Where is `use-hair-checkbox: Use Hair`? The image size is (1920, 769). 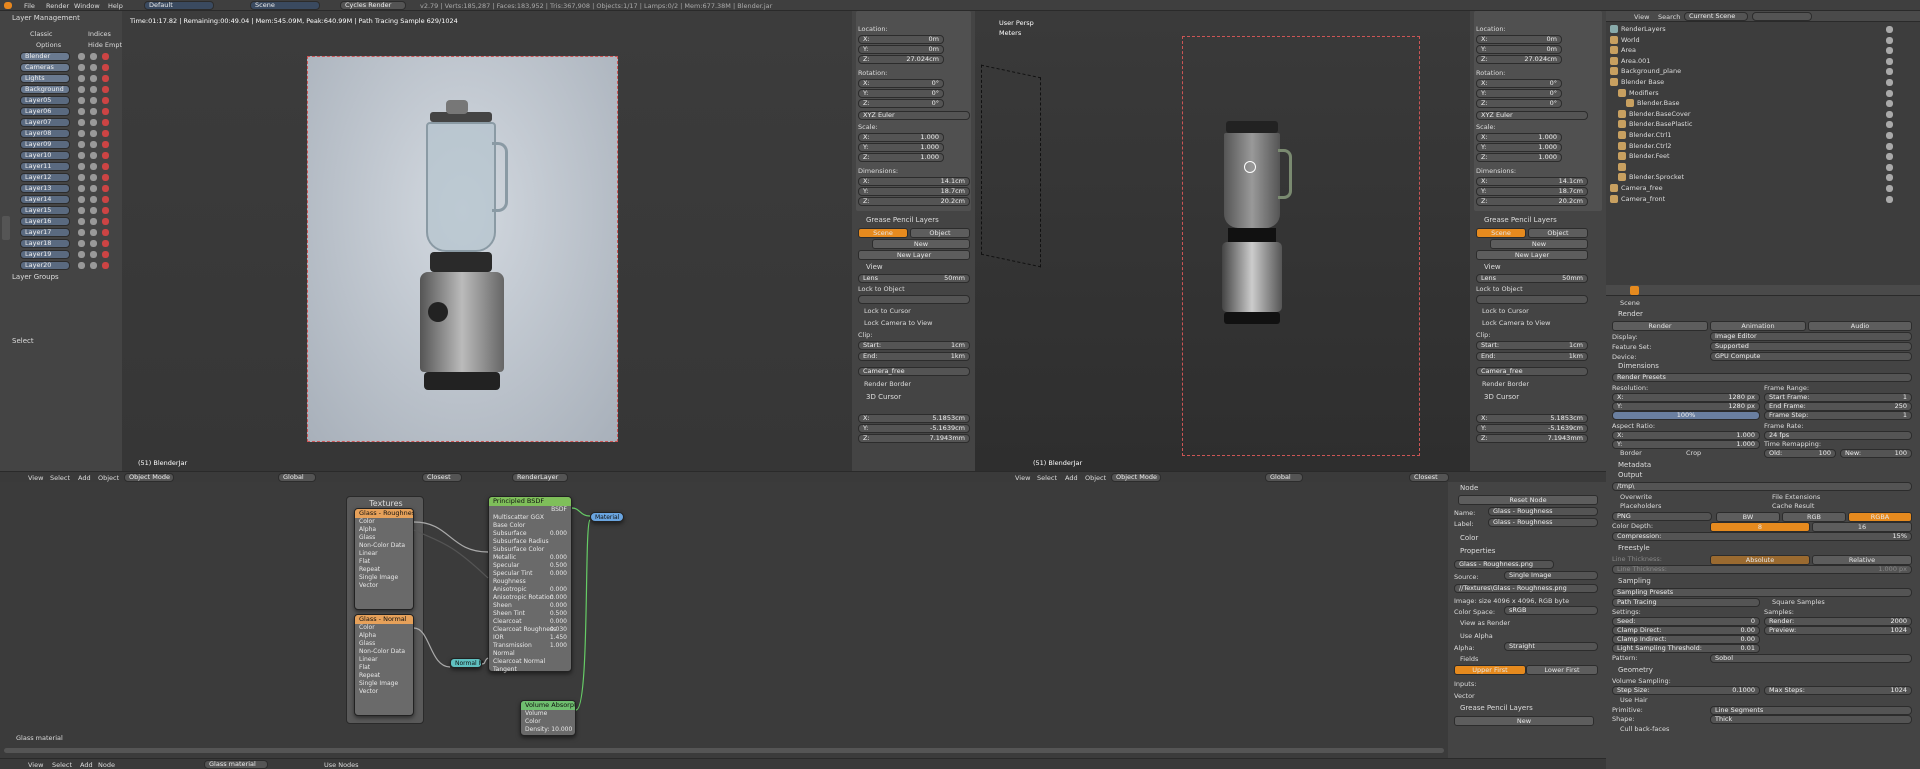 use-hair-checkbox: Use Hair is located at coordinates (1634, 700).